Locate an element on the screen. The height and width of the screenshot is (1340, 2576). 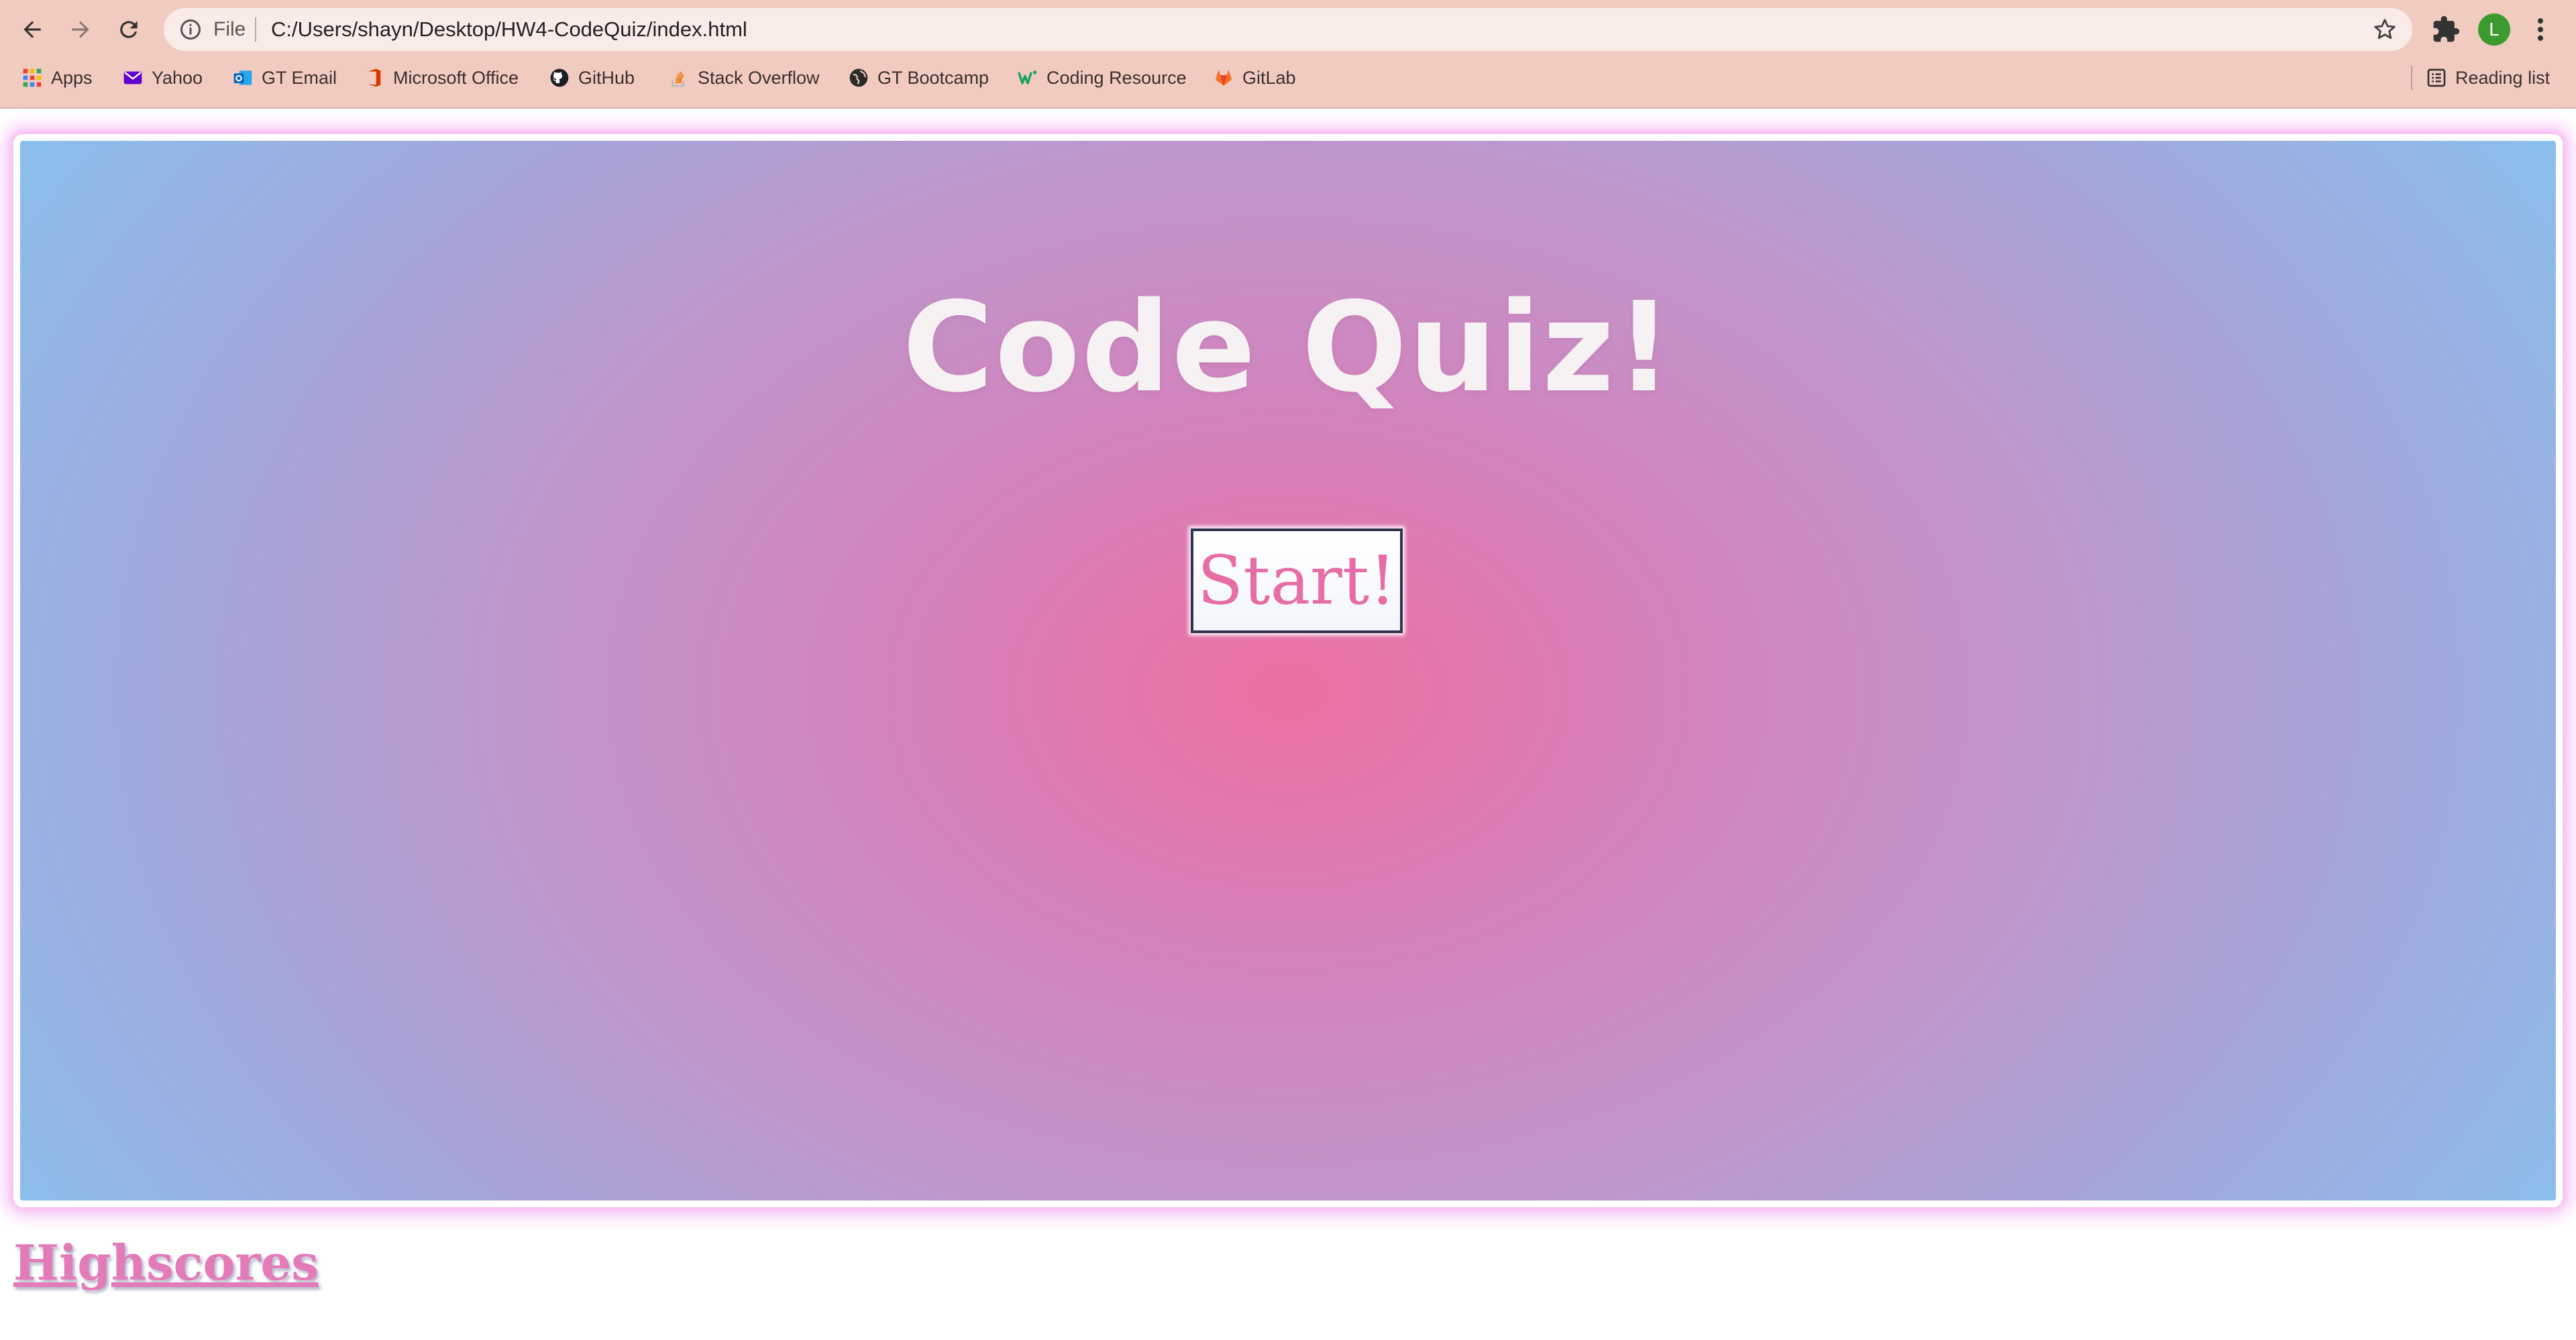
bookmark-gitlab: GitLab is located at coordinates (1254, 78).